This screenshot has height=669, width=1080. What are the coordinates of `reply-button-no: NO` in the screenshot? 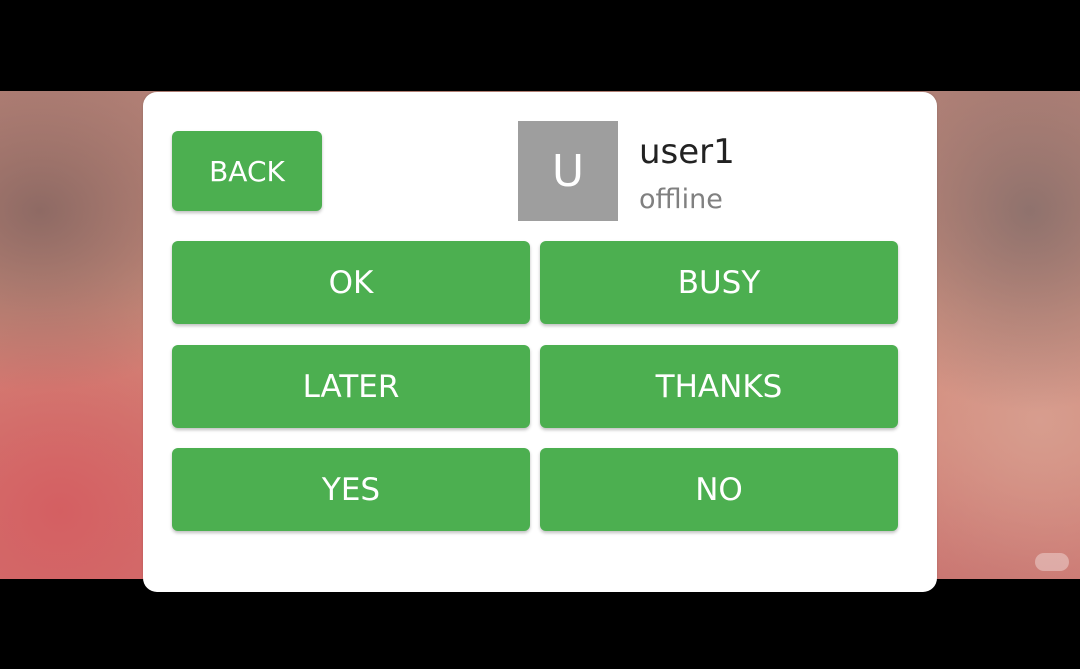 It's located at (719, 489).